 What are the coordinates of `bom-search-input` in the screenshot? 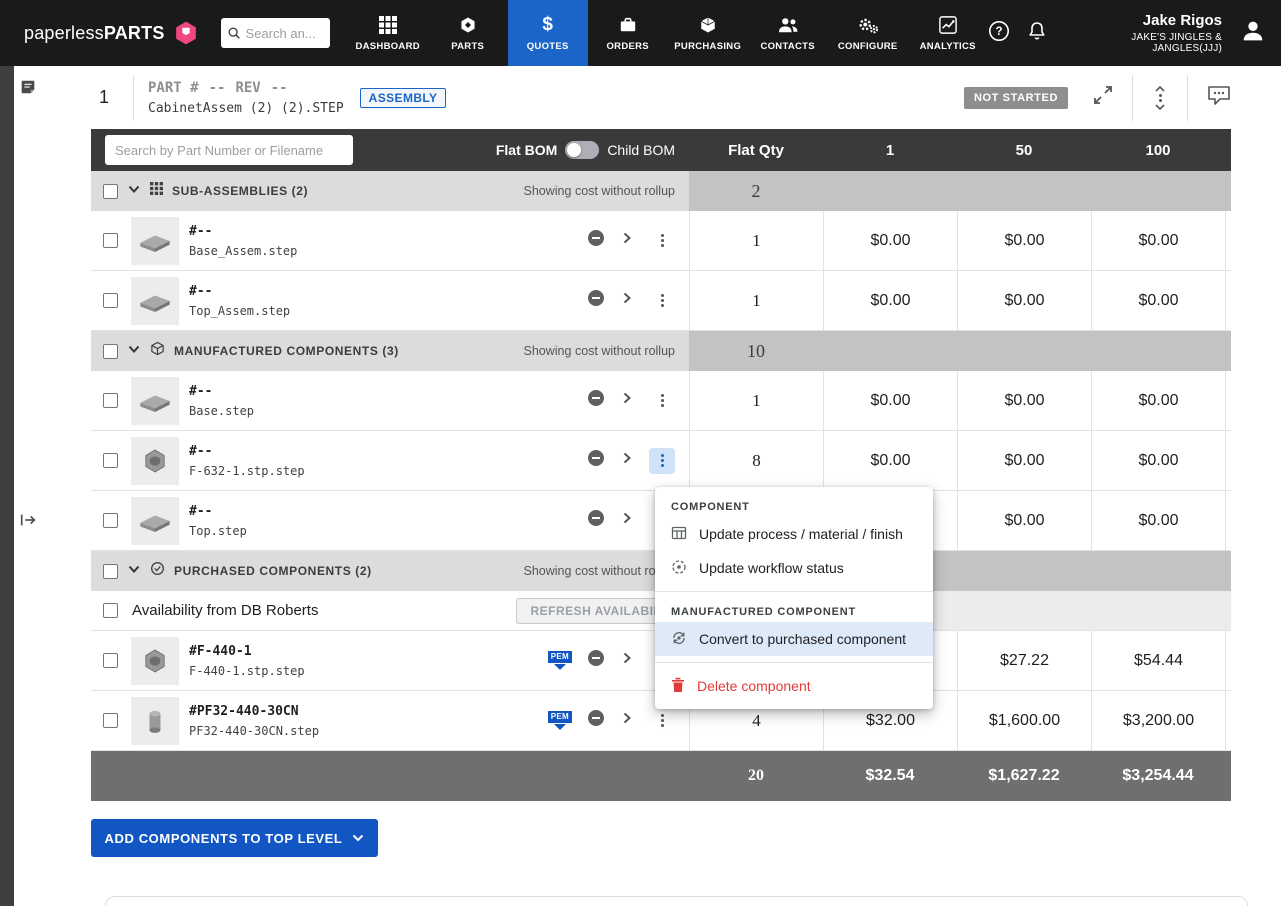 It's located at (229, 150).